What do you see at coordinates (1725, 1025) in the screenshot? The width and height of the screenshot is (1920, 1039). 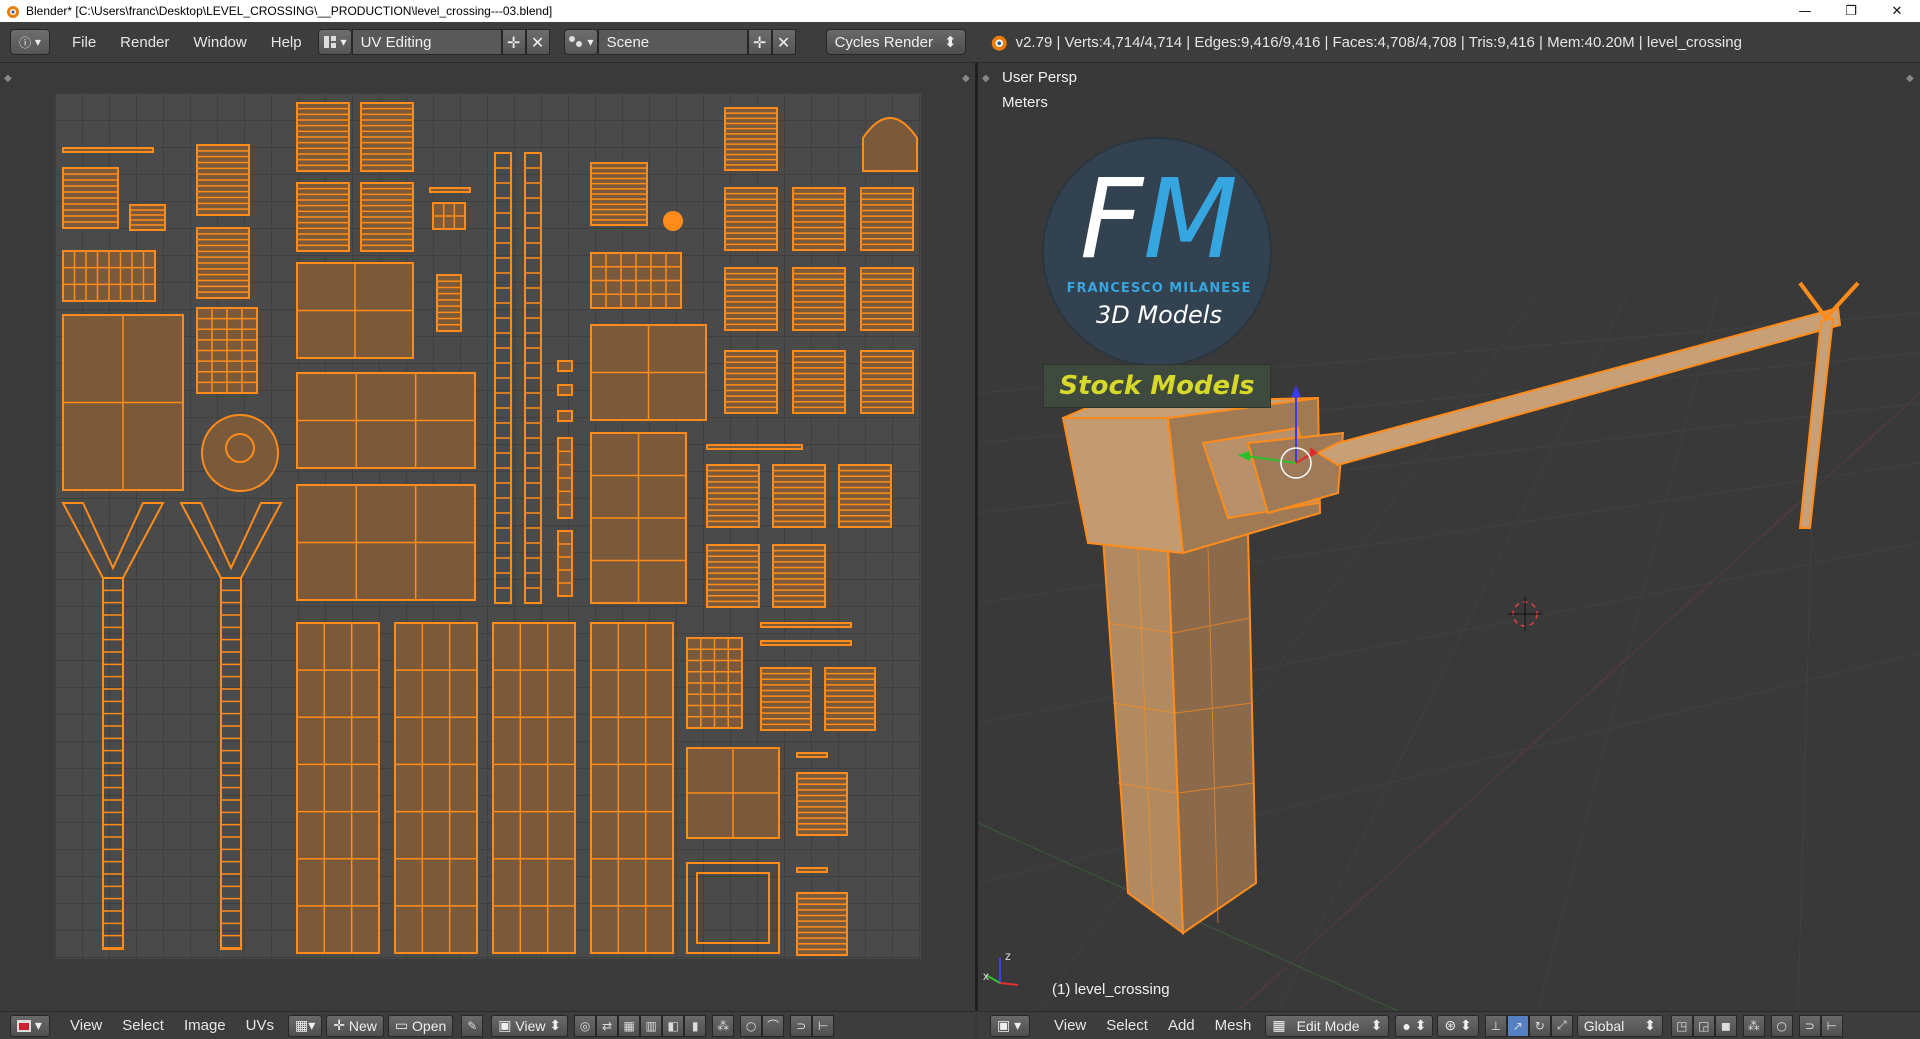 I see `face-select-mode-icon: ◼` at bounding box center [1725, 1025].